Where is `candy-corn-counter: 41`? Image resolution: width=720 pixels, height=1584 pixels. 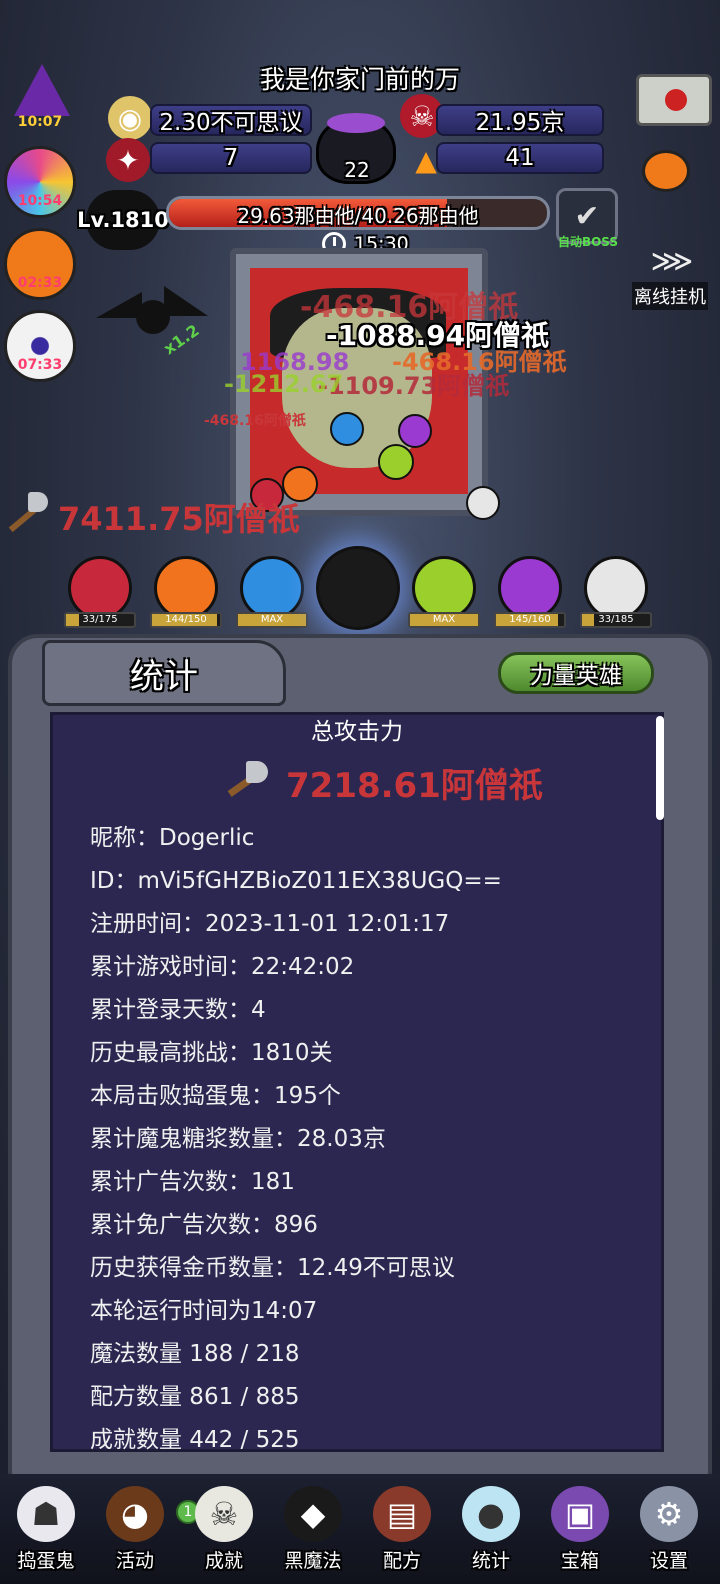
candy-corn-counter: 41 is located at coordinates (520, 158).